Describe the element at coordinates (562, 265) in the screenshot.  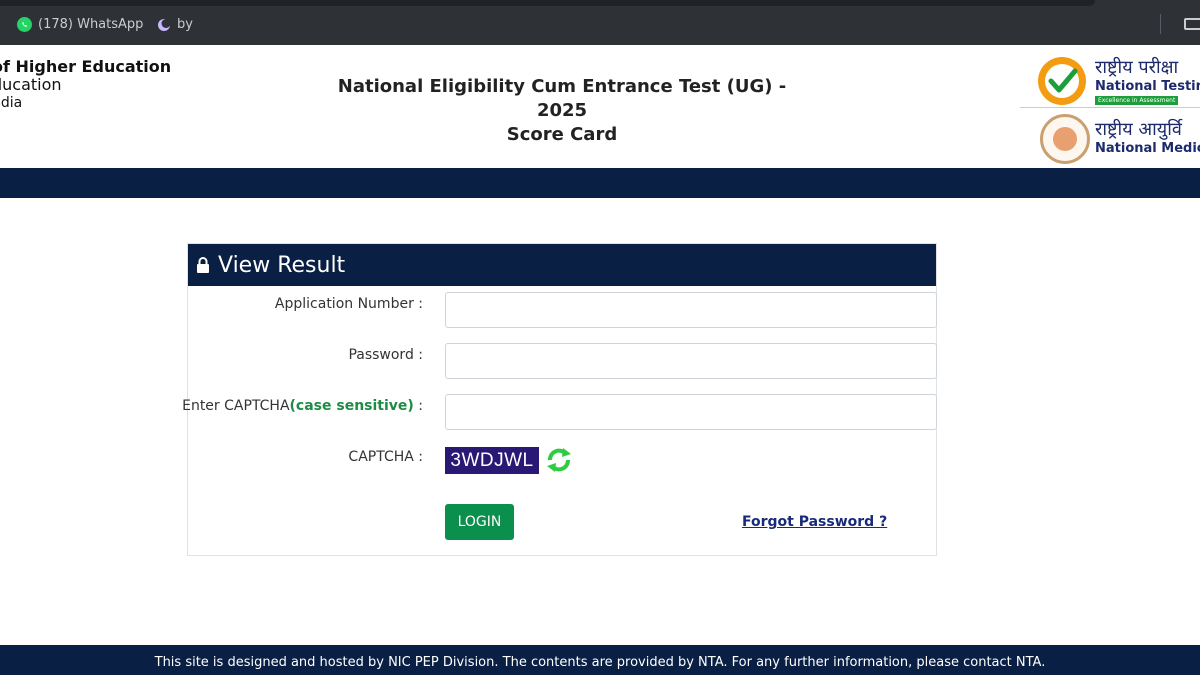
I see `card-header: View Result` at that location.